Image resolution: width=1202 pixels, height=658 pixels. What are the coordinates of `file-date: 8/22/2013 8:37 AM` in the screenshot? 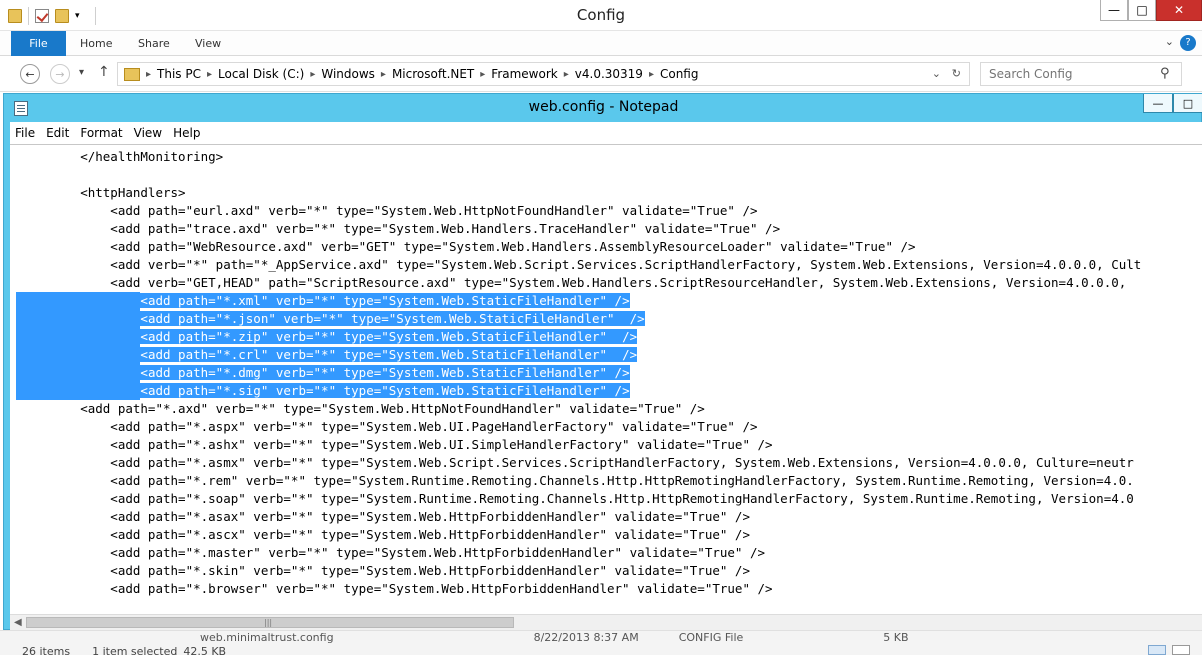 It's located at (586, 637).